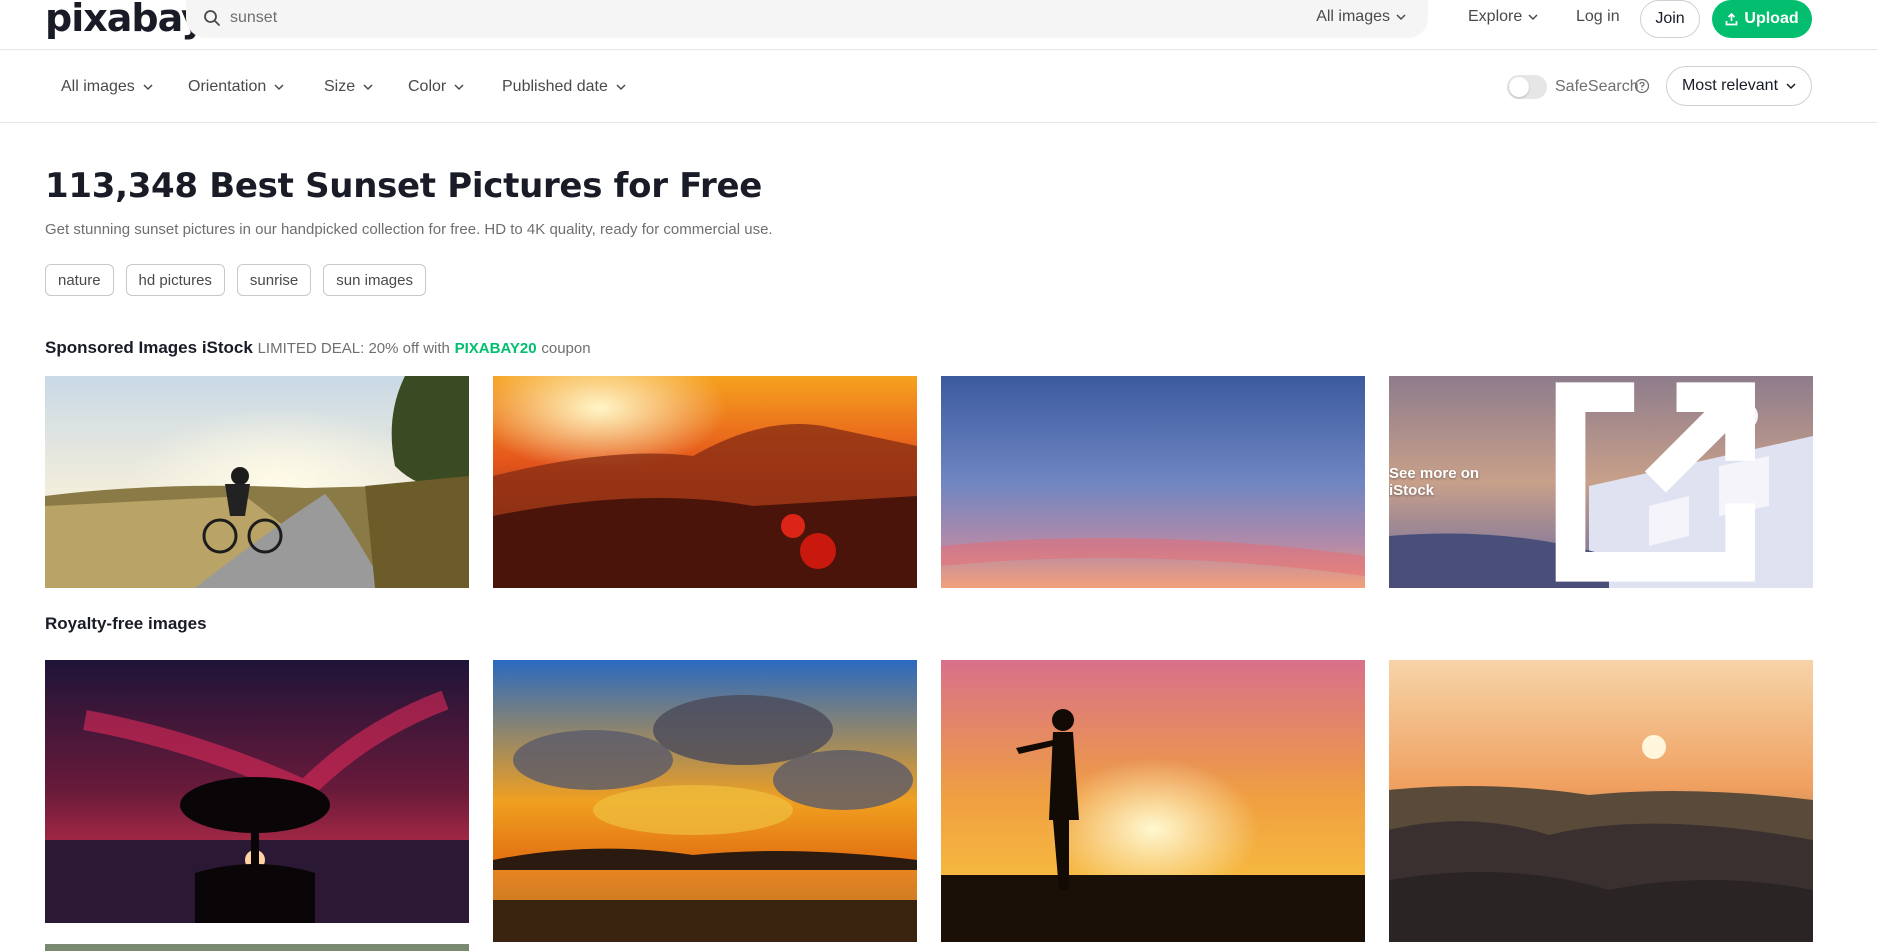 Image resolution: width=1877 pixels, height=951 pixels. I want to click on sponsored-deal: LIMITED DEAL: 20% off with, so click(353, 348).